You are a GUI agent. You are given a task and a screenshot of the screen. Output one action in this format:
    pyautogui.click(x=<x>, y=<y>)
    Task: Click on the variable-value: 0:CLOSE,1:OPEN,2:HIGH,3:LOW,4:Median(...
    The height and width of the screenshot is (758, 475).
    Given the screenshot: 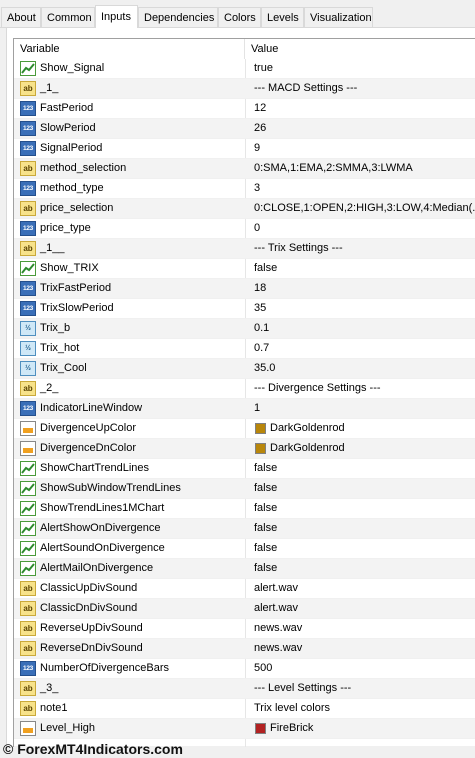 What is the action you would take?
    pyautogui.click(x=364, y=208)
    